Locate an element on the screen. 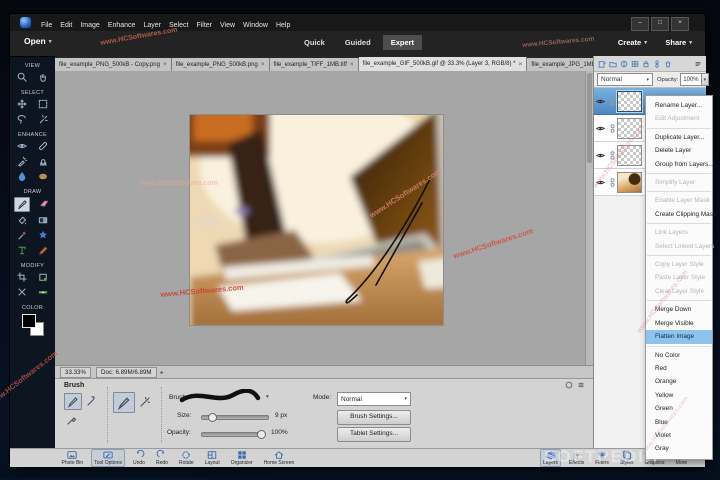  crop-tool is located at coordinates (22, 277).